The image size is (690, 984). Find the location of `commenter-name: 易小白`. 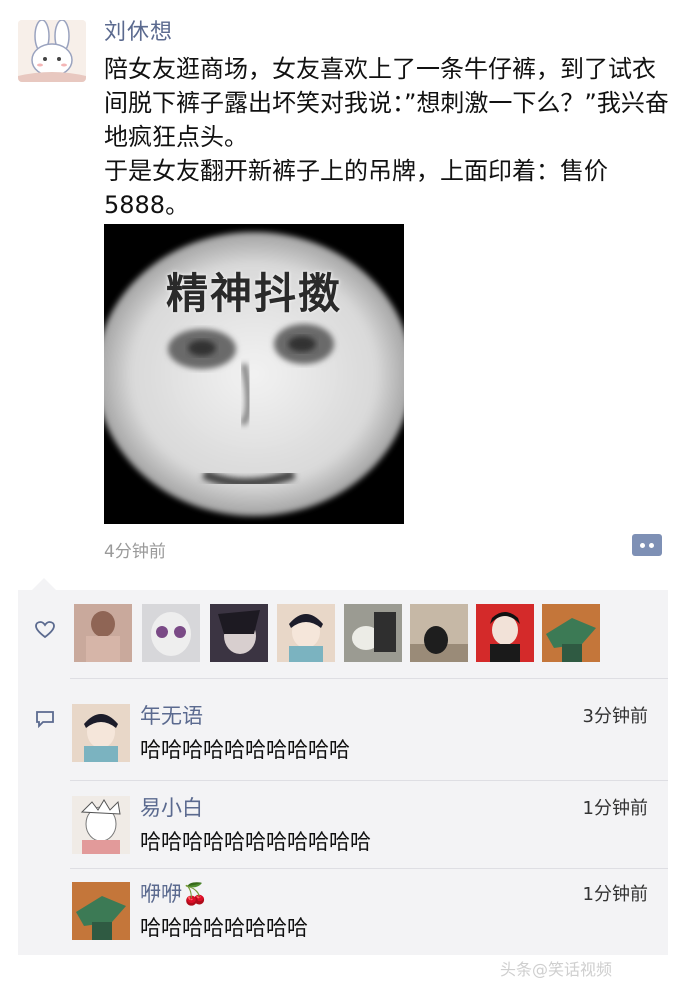

commenter-name: 易小白 is located at coordinates (171, 807).